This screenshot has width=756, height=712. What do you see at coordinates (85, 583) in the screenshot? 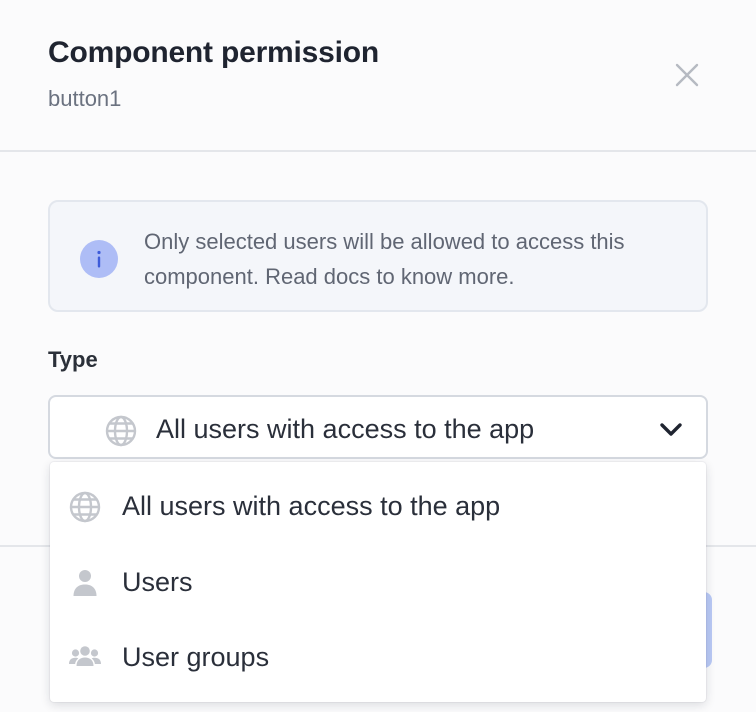
I see `user-icon` at bounding box center [85, 583].